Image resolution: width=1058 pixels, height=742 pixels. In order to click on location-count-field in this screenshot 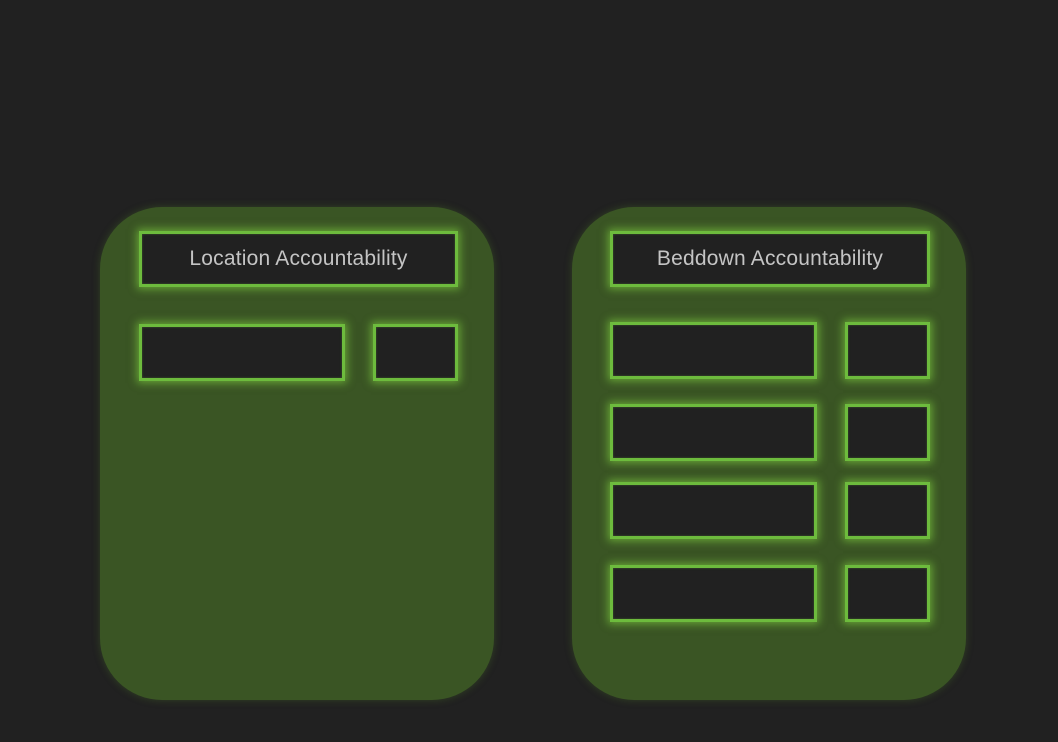, I will do `click(415, 352)`.